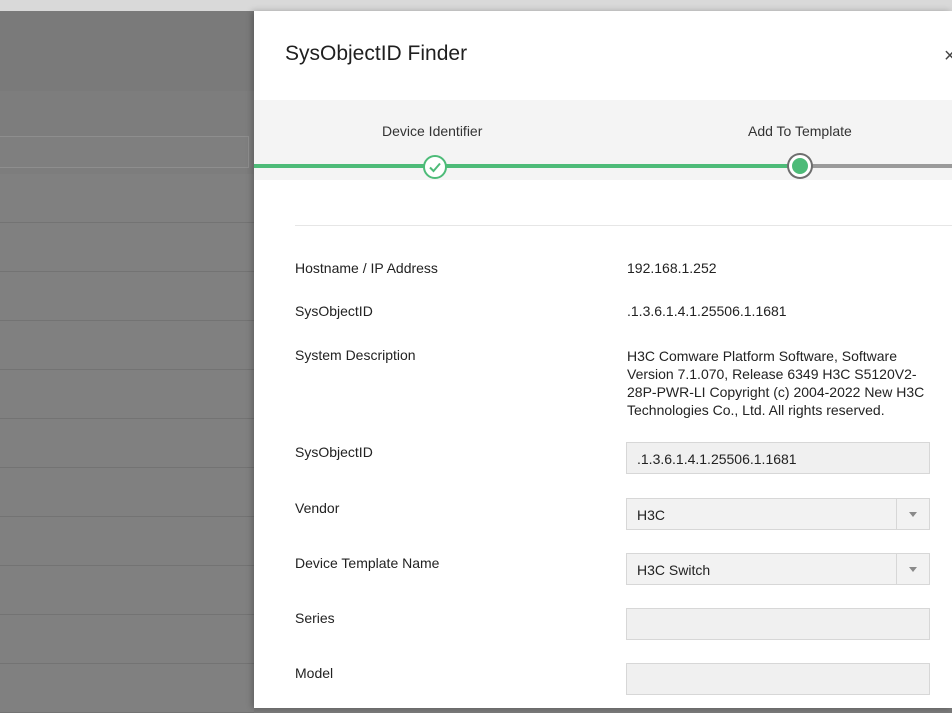 The image size is (952, 713). I want to click on vendor-label: Vendor, so click(317, 508).